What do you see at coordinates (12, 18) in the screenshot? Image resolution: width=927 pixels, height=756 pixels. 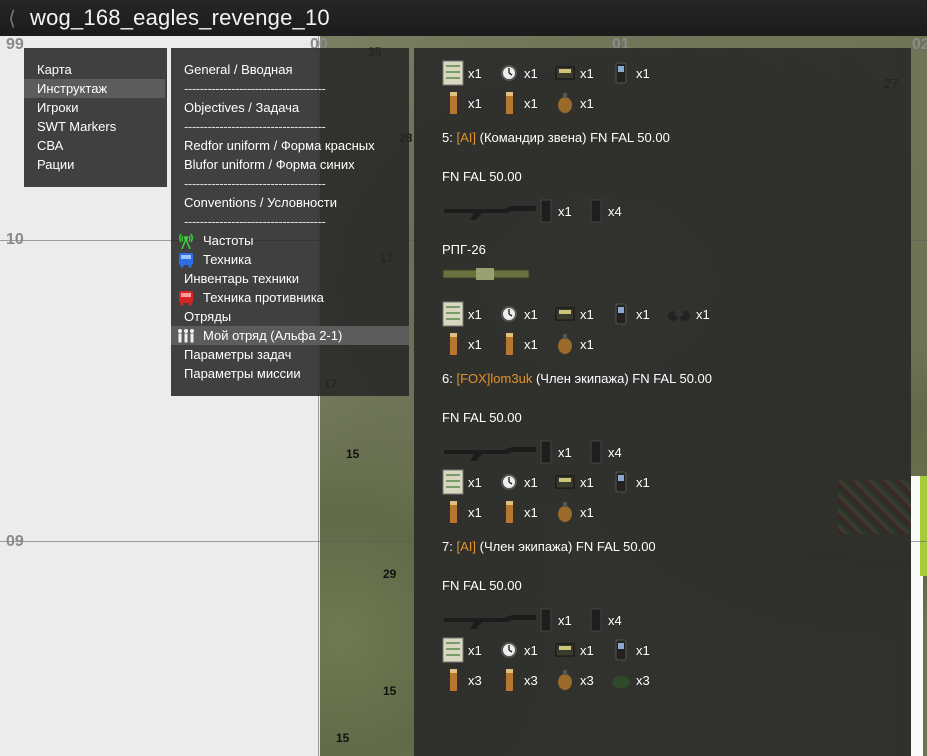 I see `back-arrow-icon: ⟨` at bounding box center [12, 18].